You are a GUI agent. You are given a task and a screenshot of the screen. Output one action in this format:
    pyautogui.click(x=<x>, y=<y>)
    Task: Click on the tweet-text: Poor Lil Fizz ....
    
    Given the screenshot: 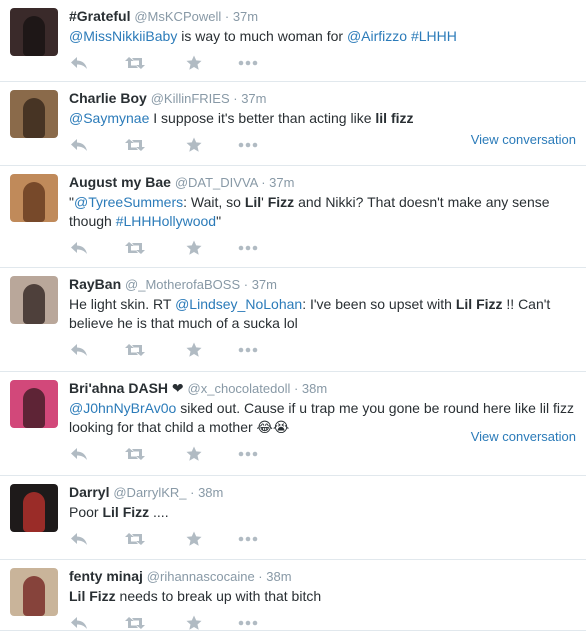 What is the action you would take?
    pyautogui.click(x=322, y=512)
    